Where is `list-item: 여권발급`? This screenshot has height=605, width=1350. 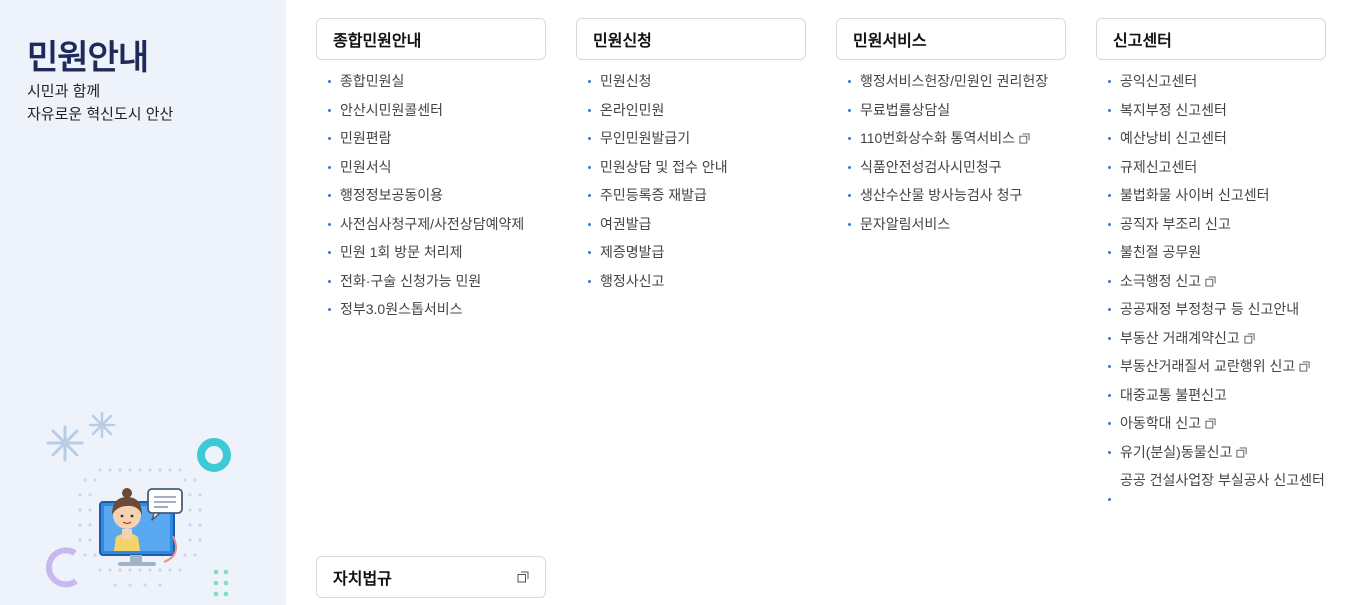 list-item: 여권발급 is located at coordinates (691, 224).